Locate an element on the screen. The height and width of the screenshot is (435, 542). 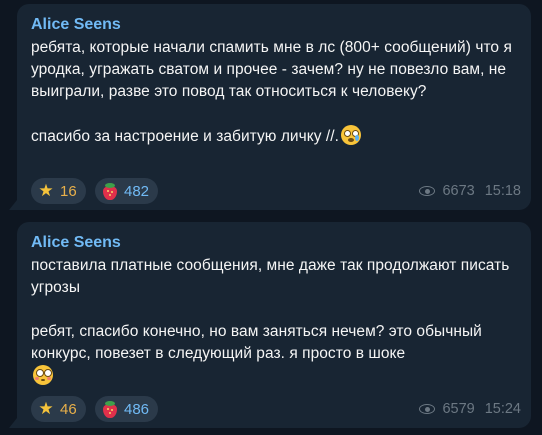
message-footer: ★ 16 482 6673 15:18 is located at coordinates (276, 191).